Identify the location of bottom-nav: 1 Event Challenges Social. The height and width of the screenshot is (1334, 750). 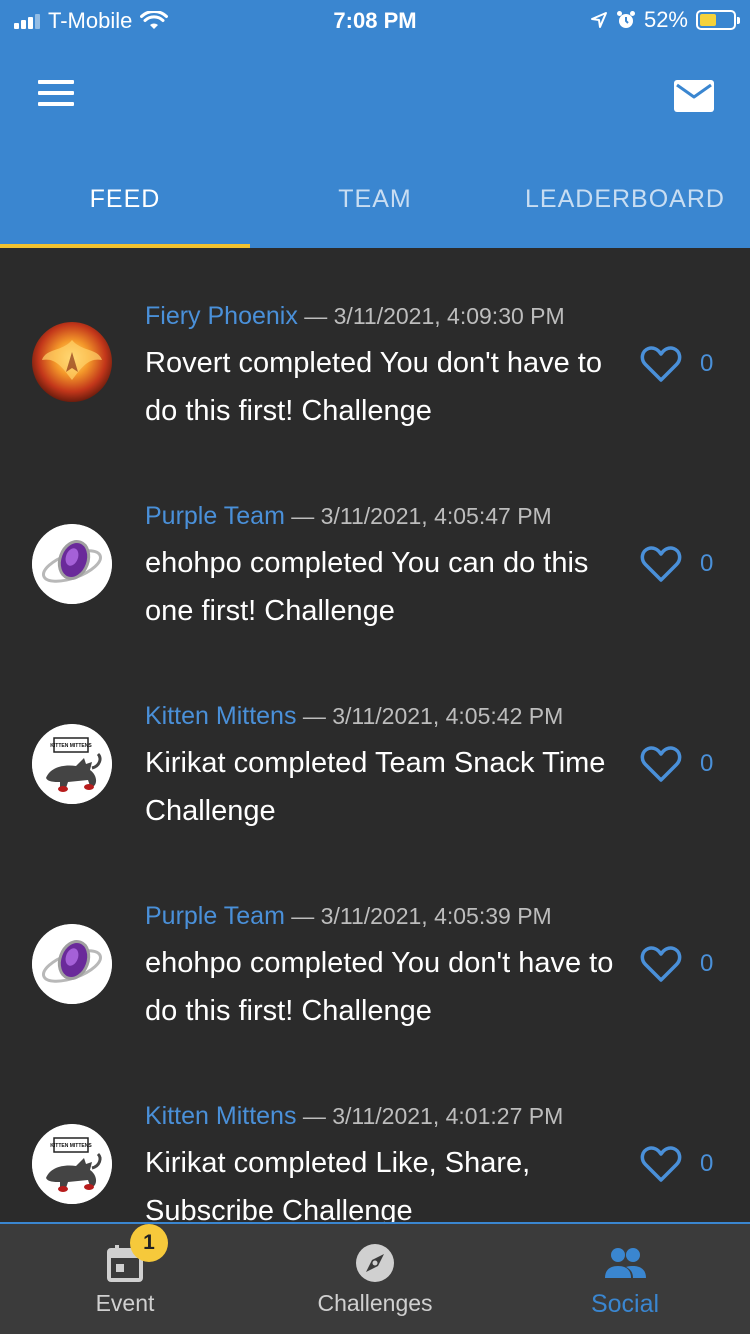
(375, 1278).